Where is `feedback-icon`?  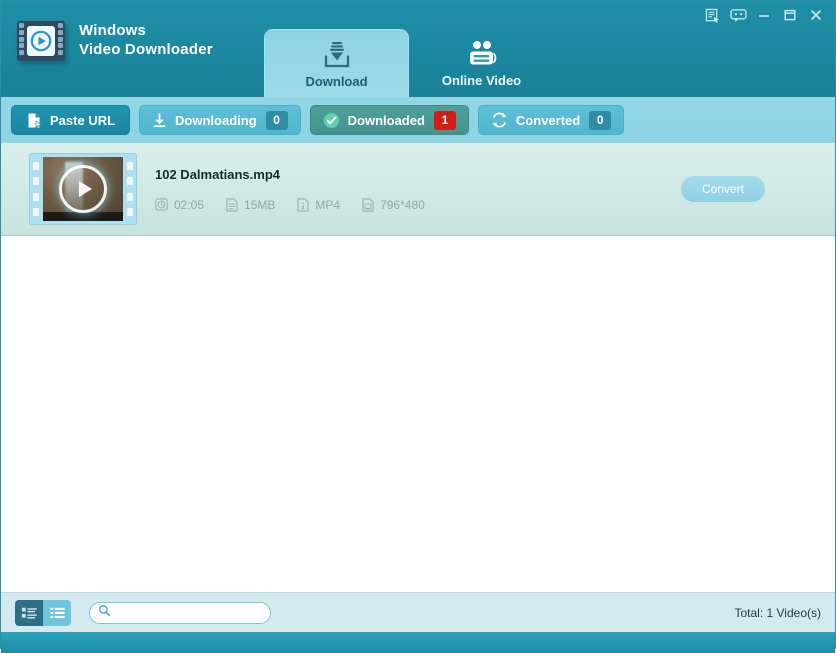
feedback-icon is located at coordinates (738, 15).